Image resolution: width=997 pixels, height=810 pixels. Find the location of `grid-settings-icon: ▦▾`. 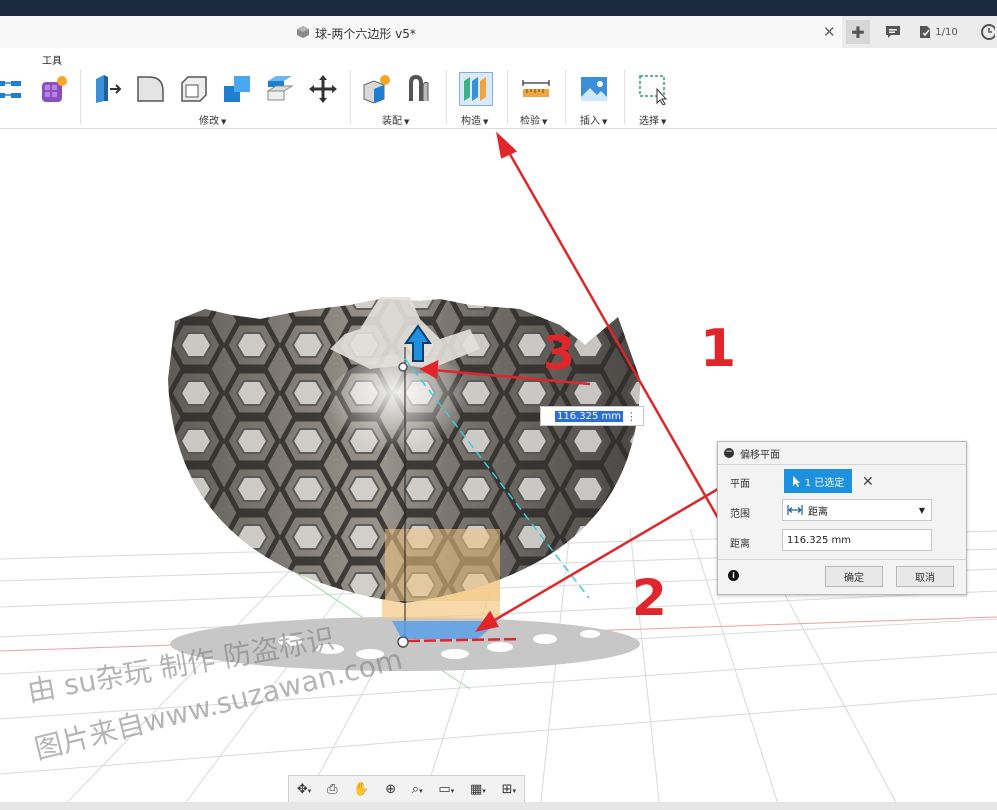

grid-settings-icon: ▦▾ is located at coordinates (478, 789).